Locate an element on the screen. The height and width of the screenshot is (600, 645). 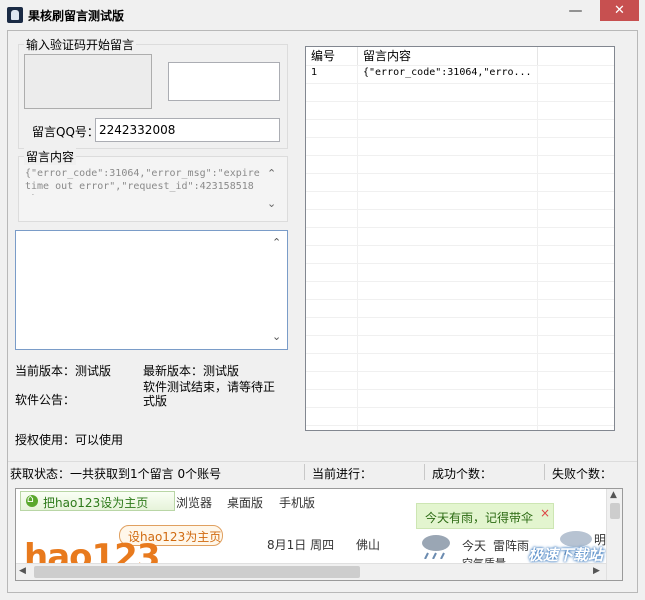
scroll-left-icon: ◀ is located at coordinates (22, 571).